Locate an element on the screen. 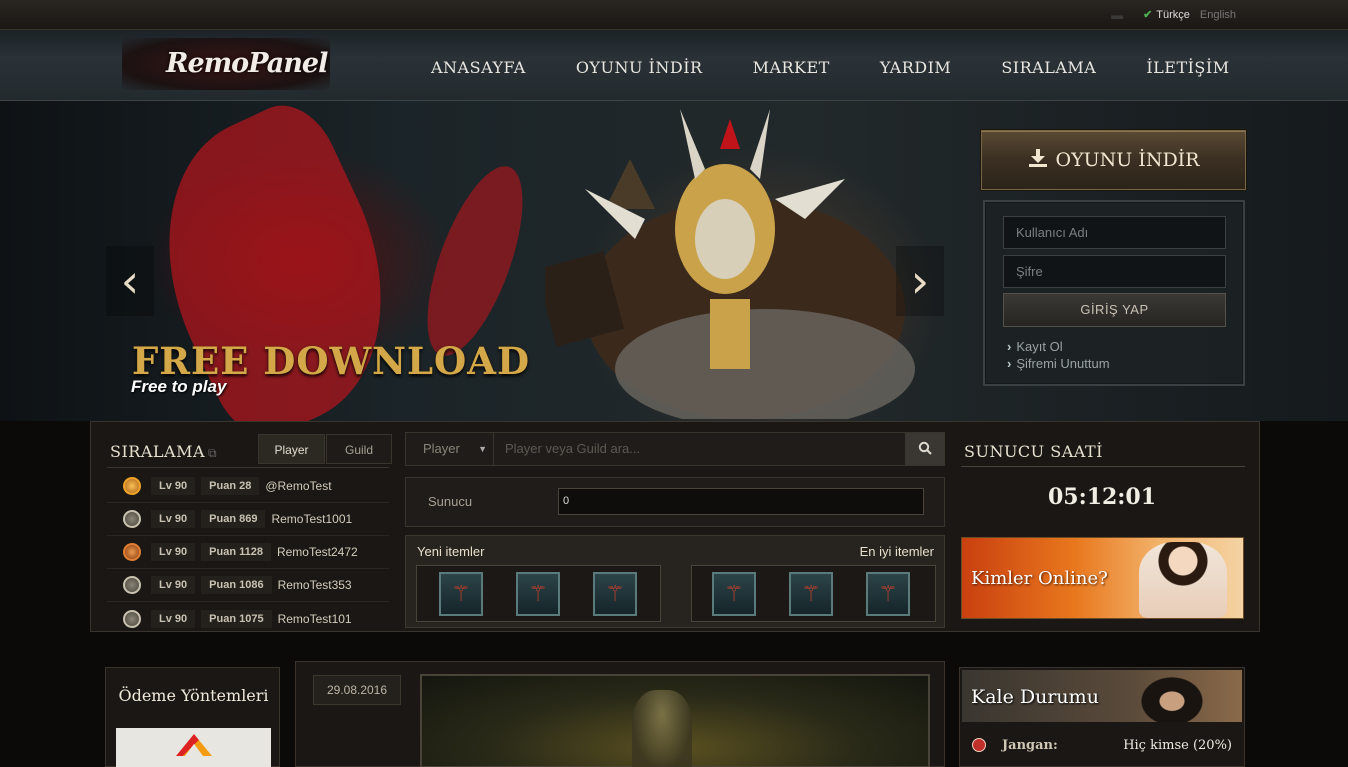 This screenshot has height=767, width=1348. language-switcher: ▬ ✔ Türkçe English is located at coordinates (1173, 14).